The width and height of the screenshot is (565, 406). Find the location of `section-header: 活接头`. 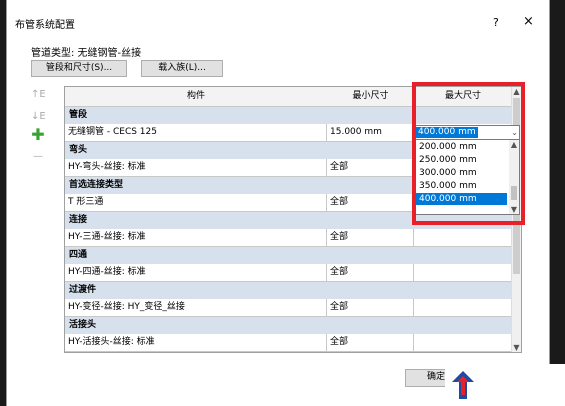

section-header: 活接头 is located at coordinates (288, 325).